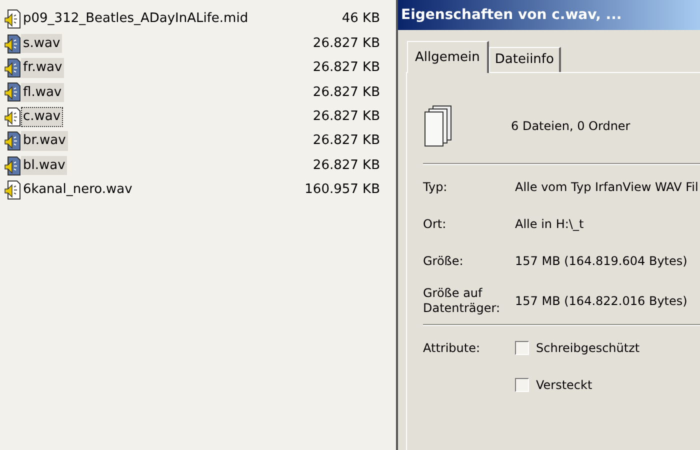 The image size is (700, 450). What do you see at coordinates (42, 116) in the screenshot?
I see `file-name: c.wav` at bounding box center [42, 116].